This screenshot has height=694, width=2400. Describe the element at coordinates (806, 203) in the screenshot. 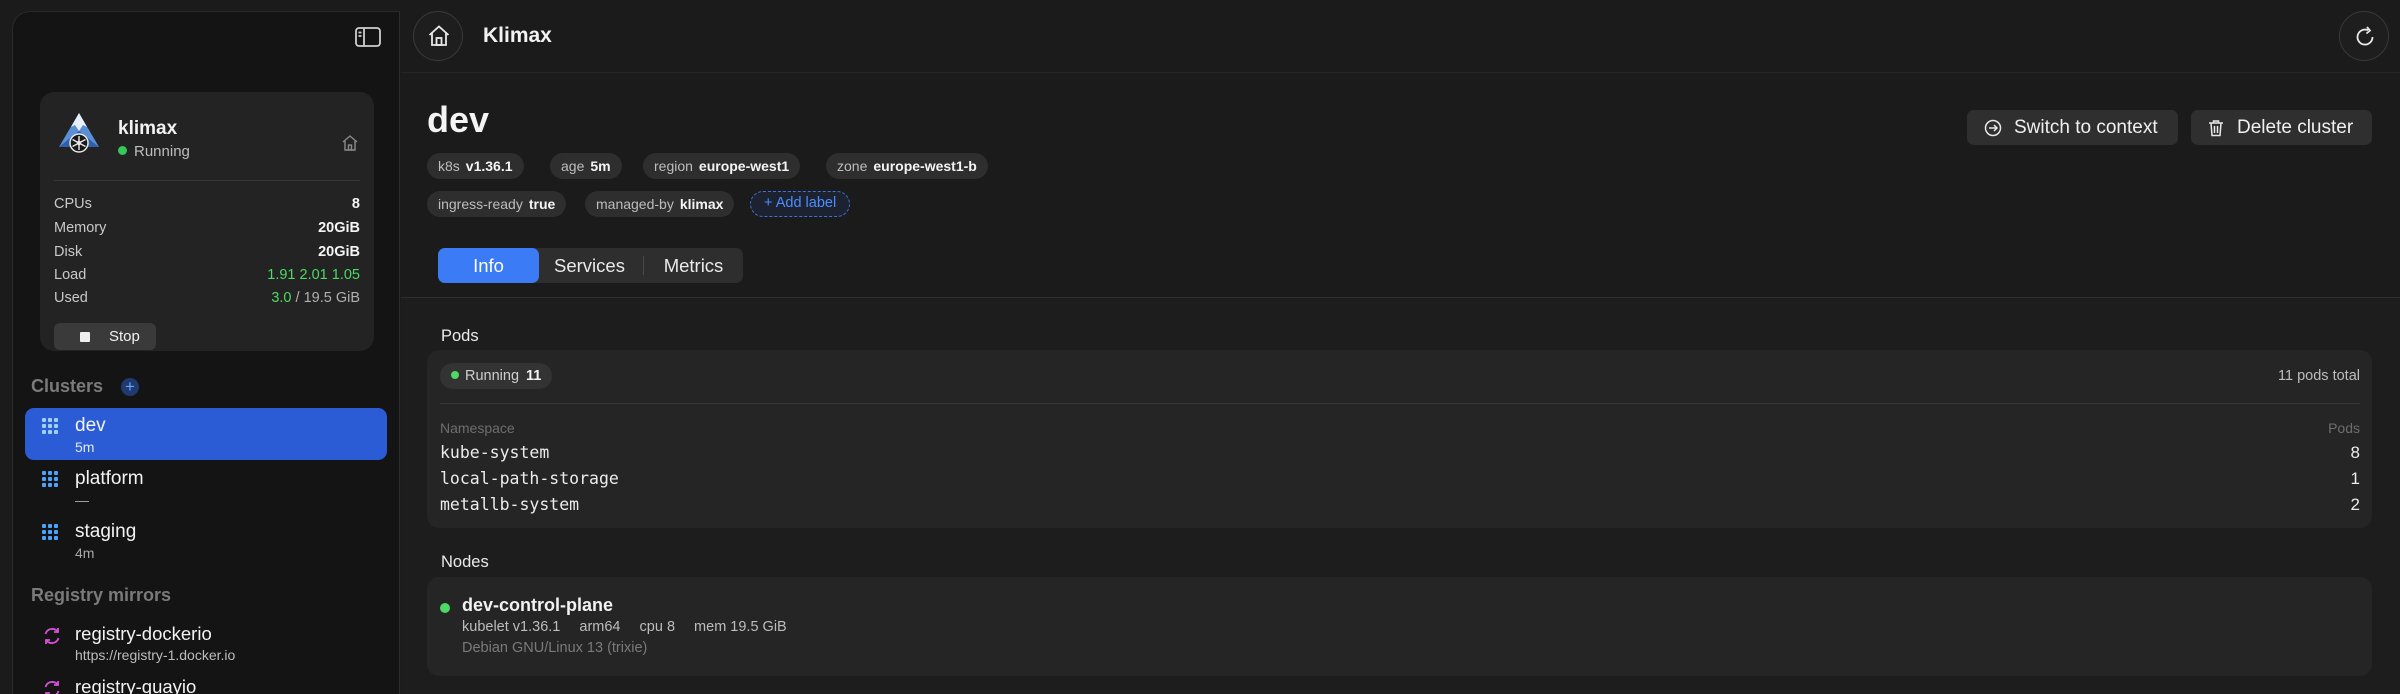

I see `add-label-text: Add label` at that location.